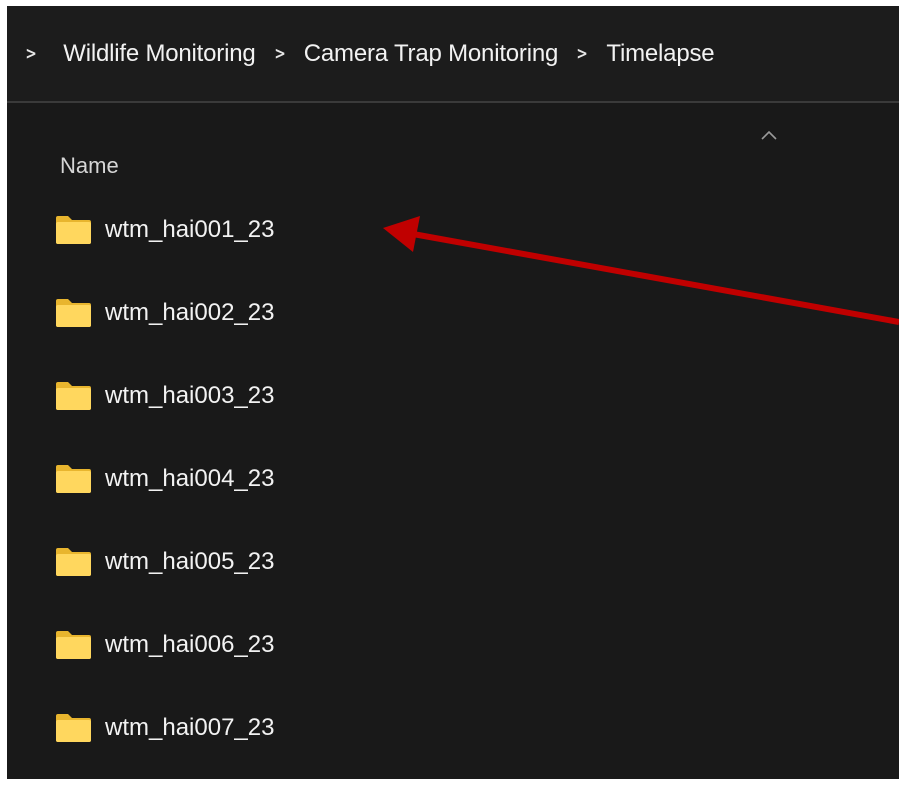 This screenshot has width=899, height=786. I want to click on folder-name: wtm_hai006_23, so click(189, 645).